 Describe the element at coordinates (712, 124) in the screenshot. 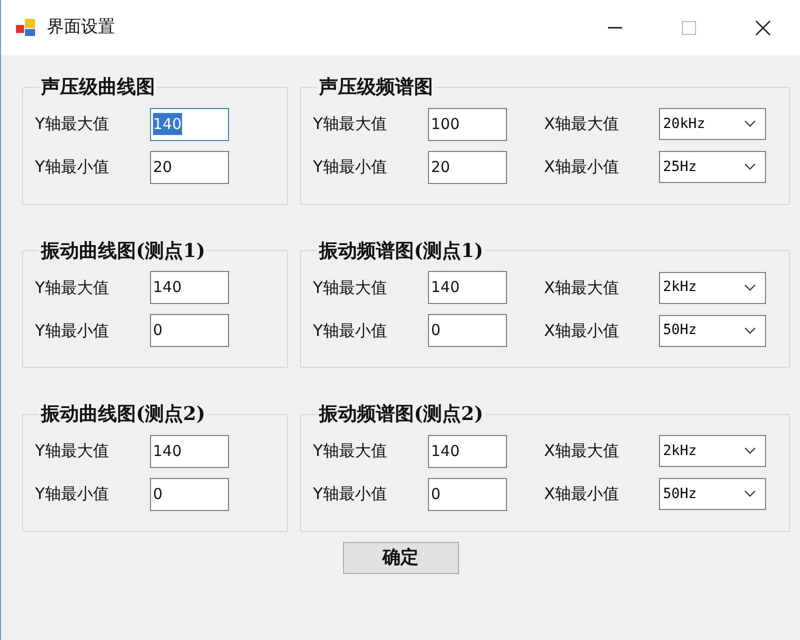

I see `dropdown: 20kHz` at that location.